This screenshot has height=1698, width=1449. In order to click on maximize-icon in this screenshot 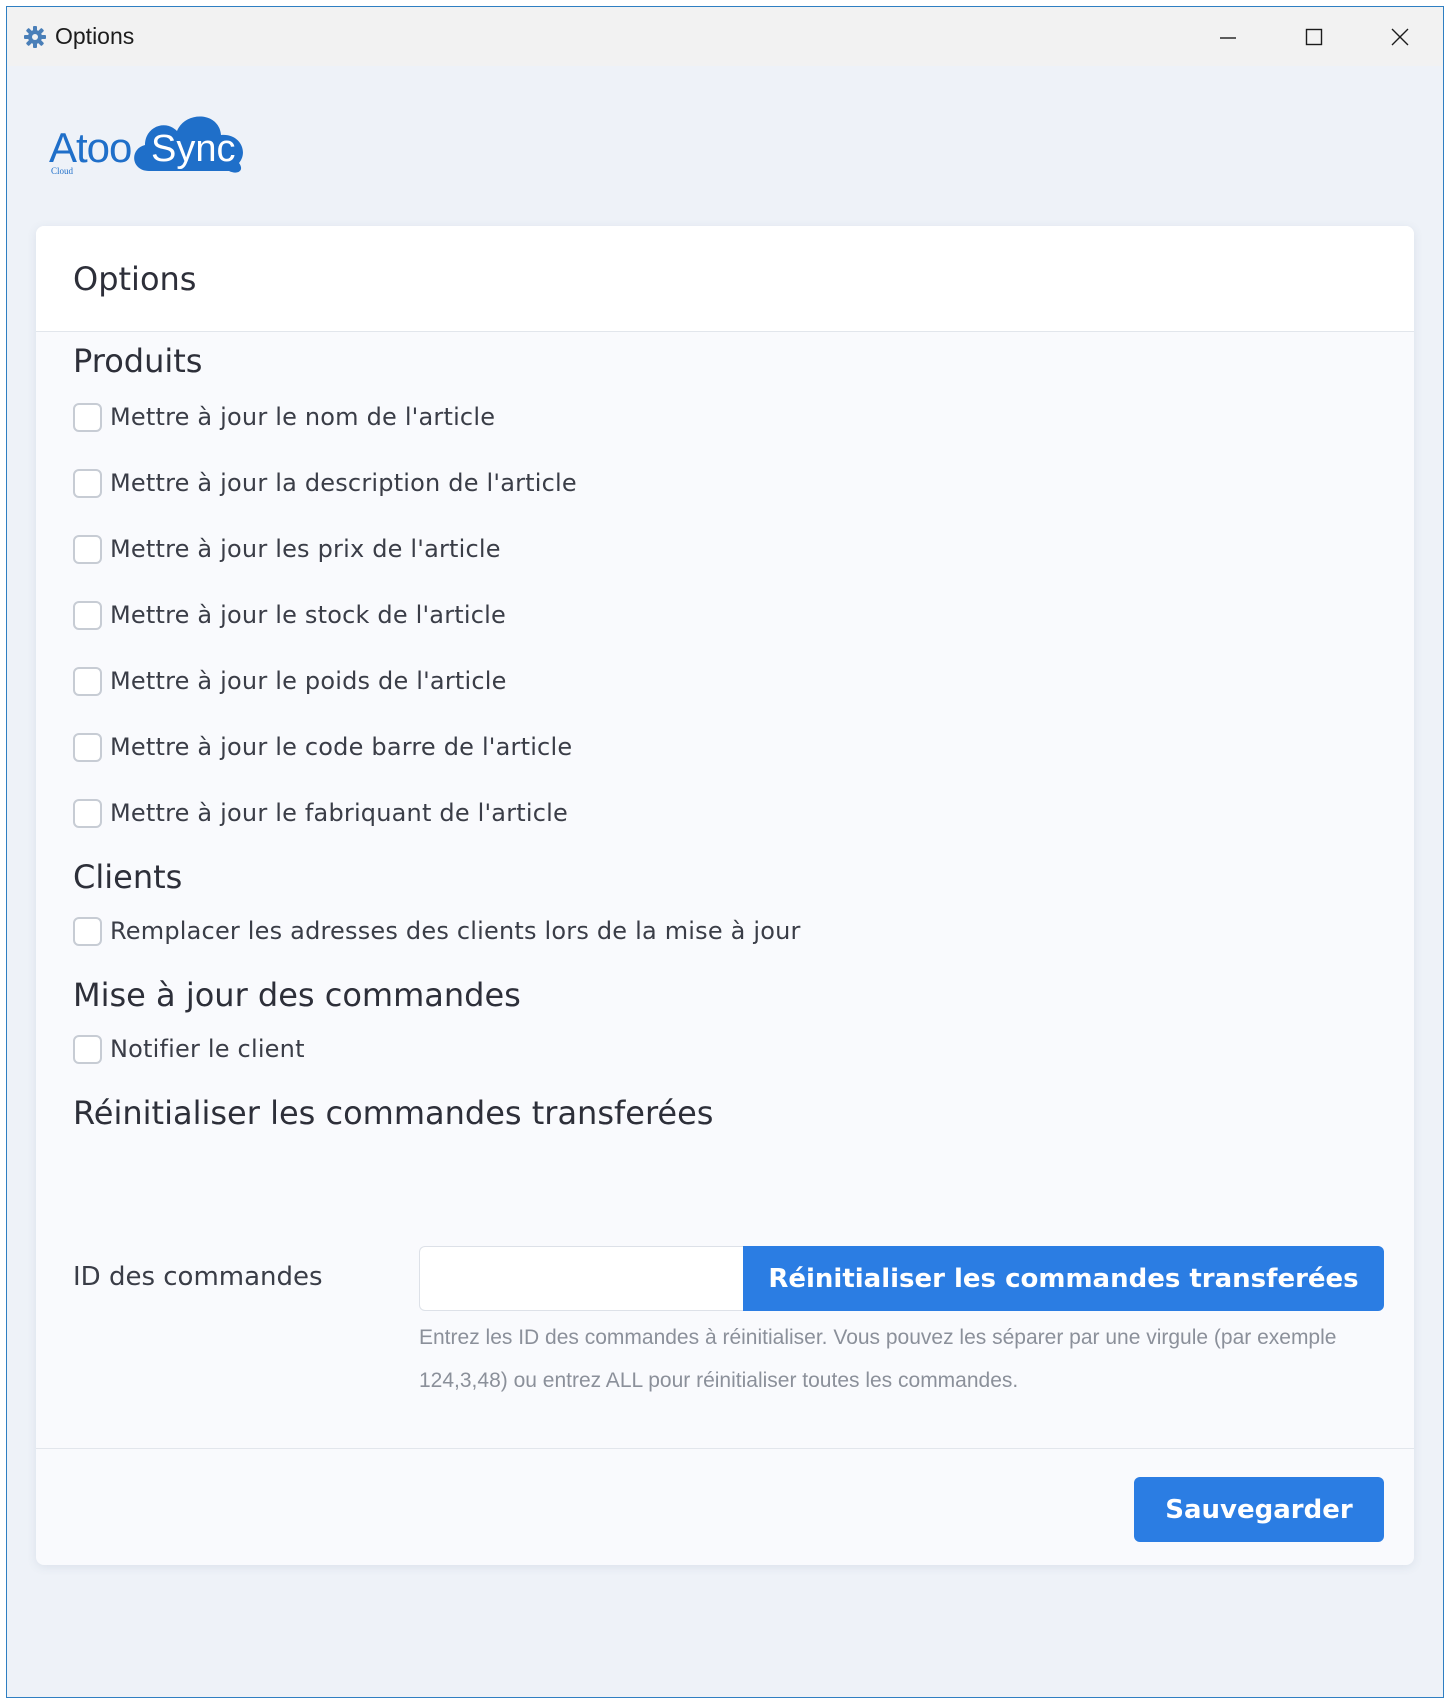, I will do `click(1314, 36)`.